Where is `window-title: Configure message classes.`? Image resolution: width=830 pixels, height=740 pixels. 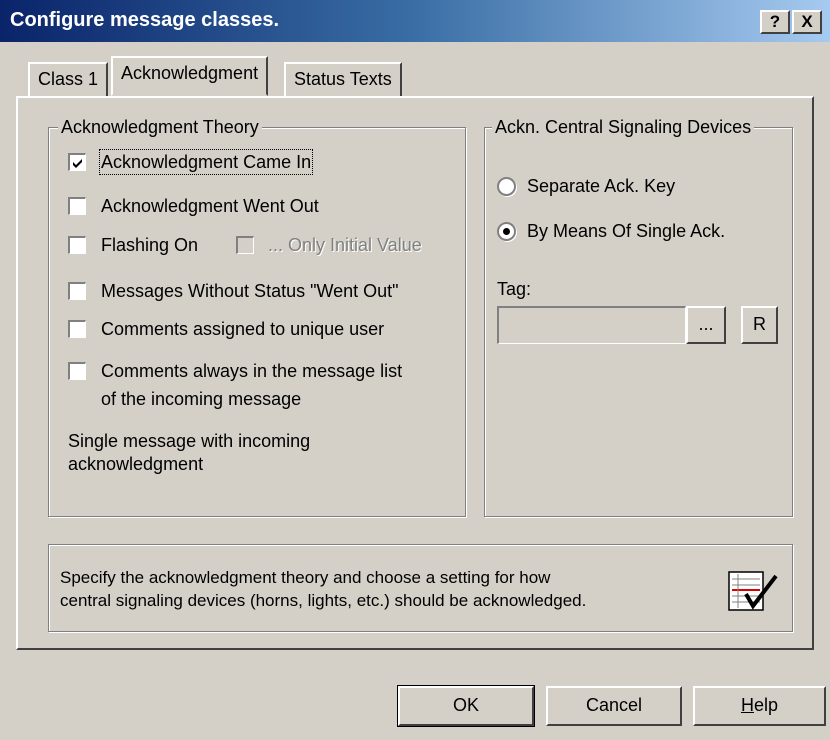
window-title: Configure message classes. is located at coordinates (145, 20).